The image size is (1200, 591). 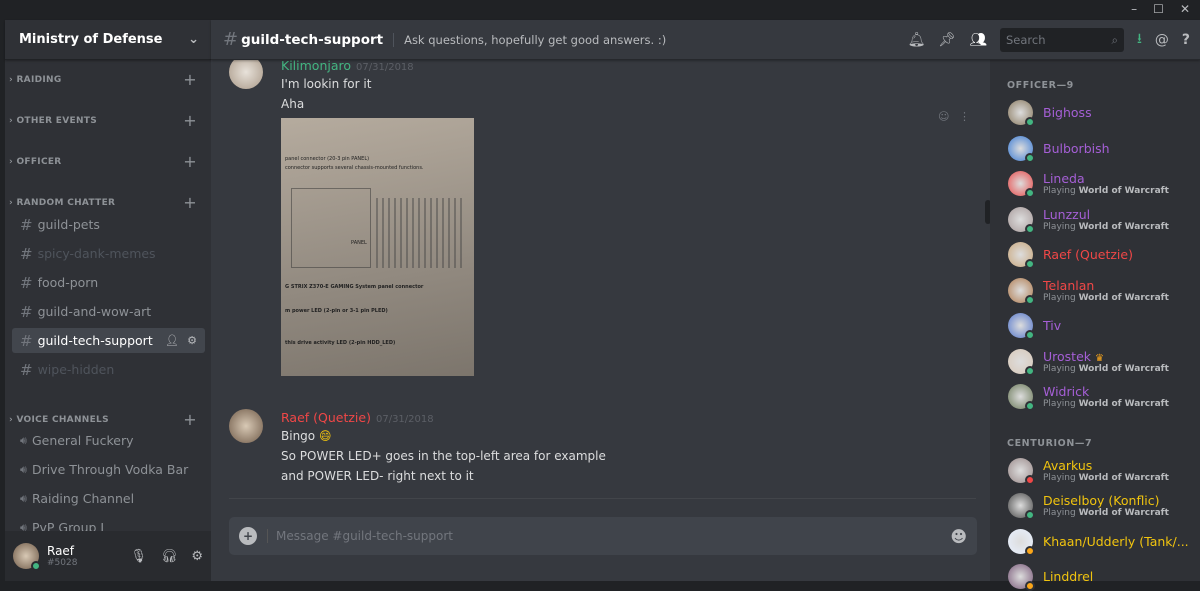 I want to click on maximize-button: ☐, so click(x=1158, y=9).